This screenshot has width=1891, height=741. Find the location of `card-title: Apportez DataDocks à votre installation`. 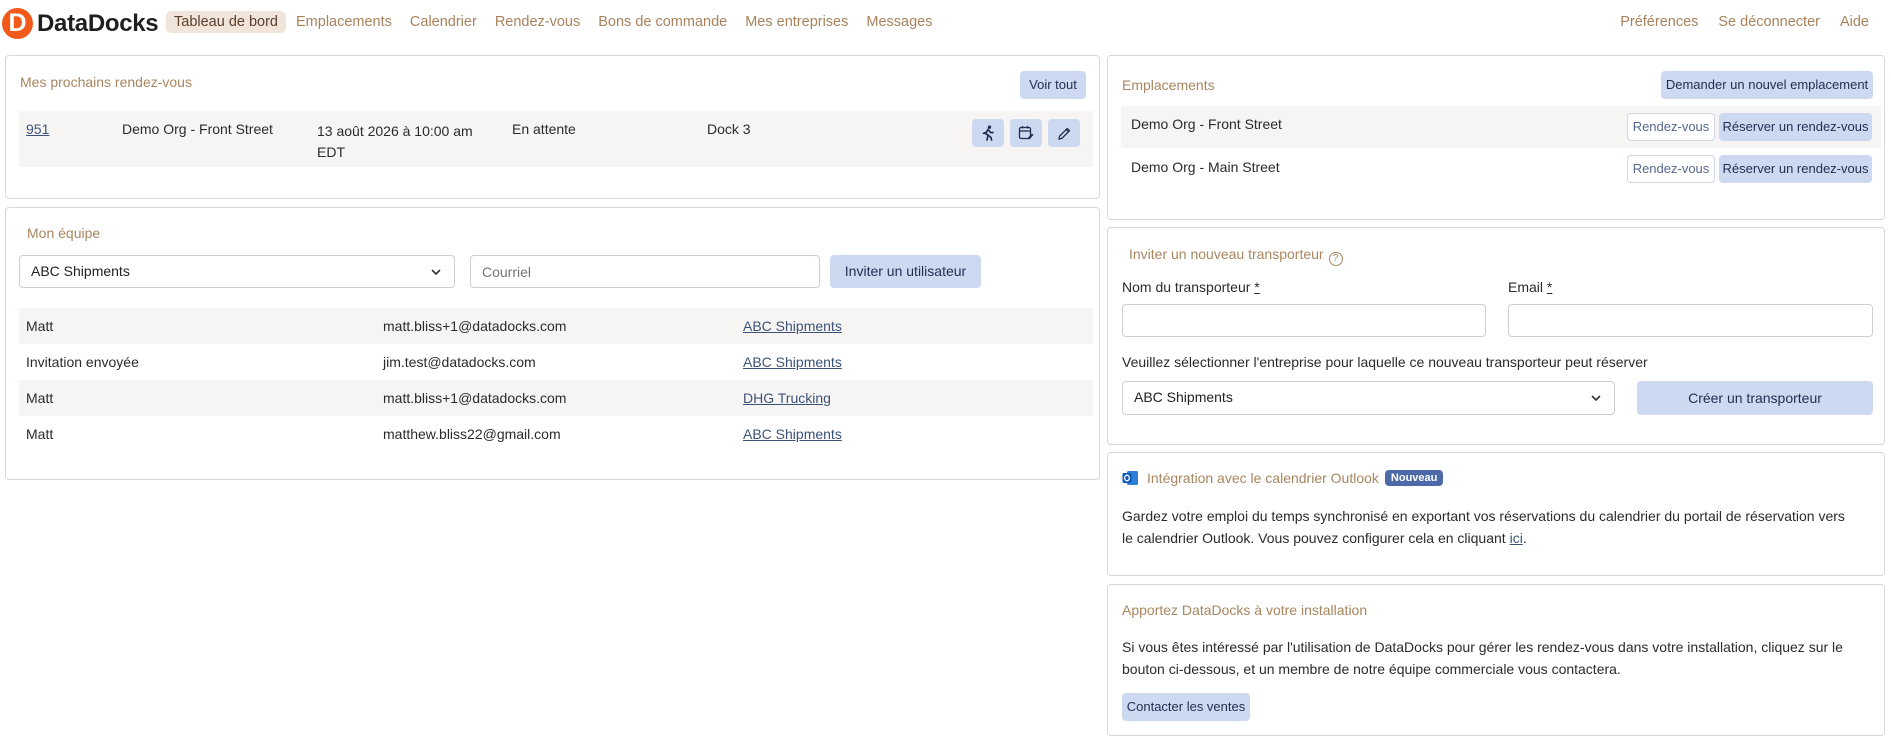

card-title: Apportez DataDocks à votre installation is located at coordinates (1245, 610).